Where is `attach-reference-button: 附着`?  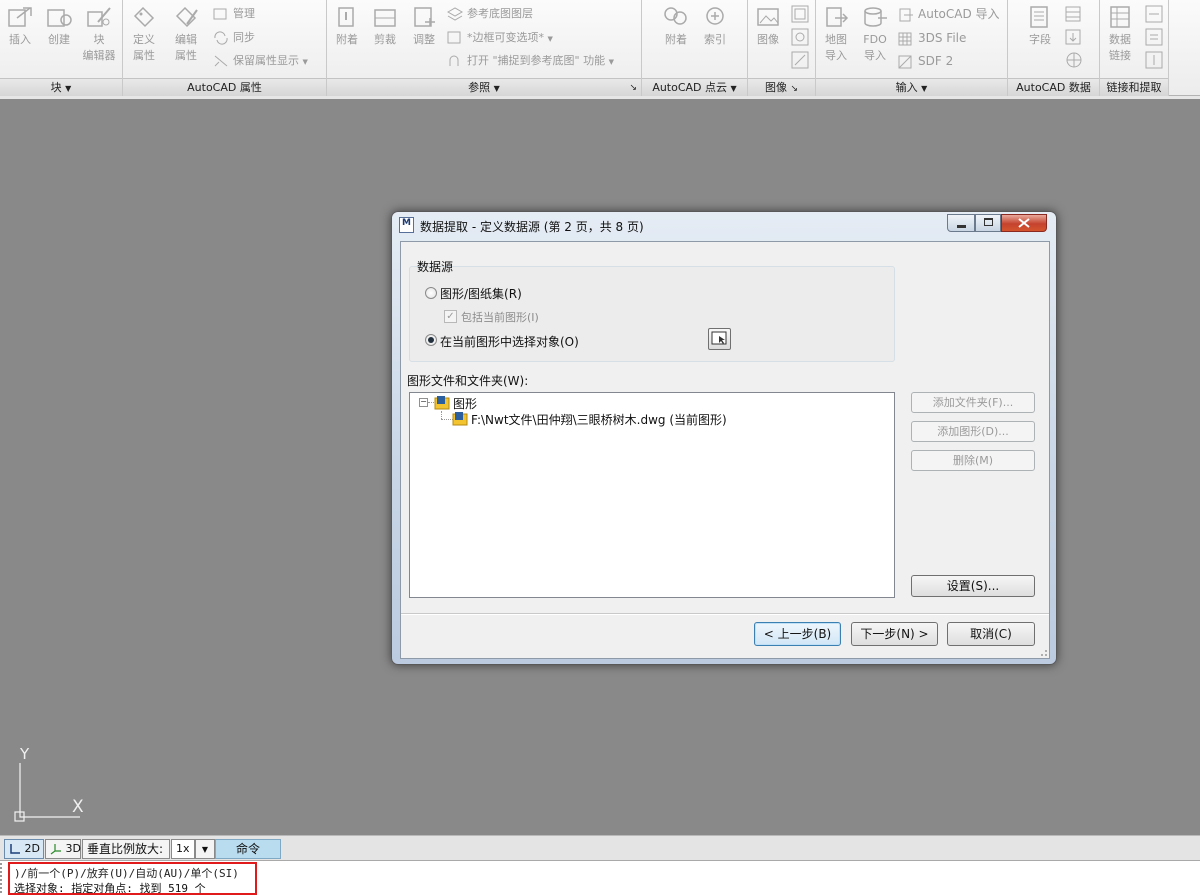 attach-reference-button: 附着 is located at coordinates (347, 26).